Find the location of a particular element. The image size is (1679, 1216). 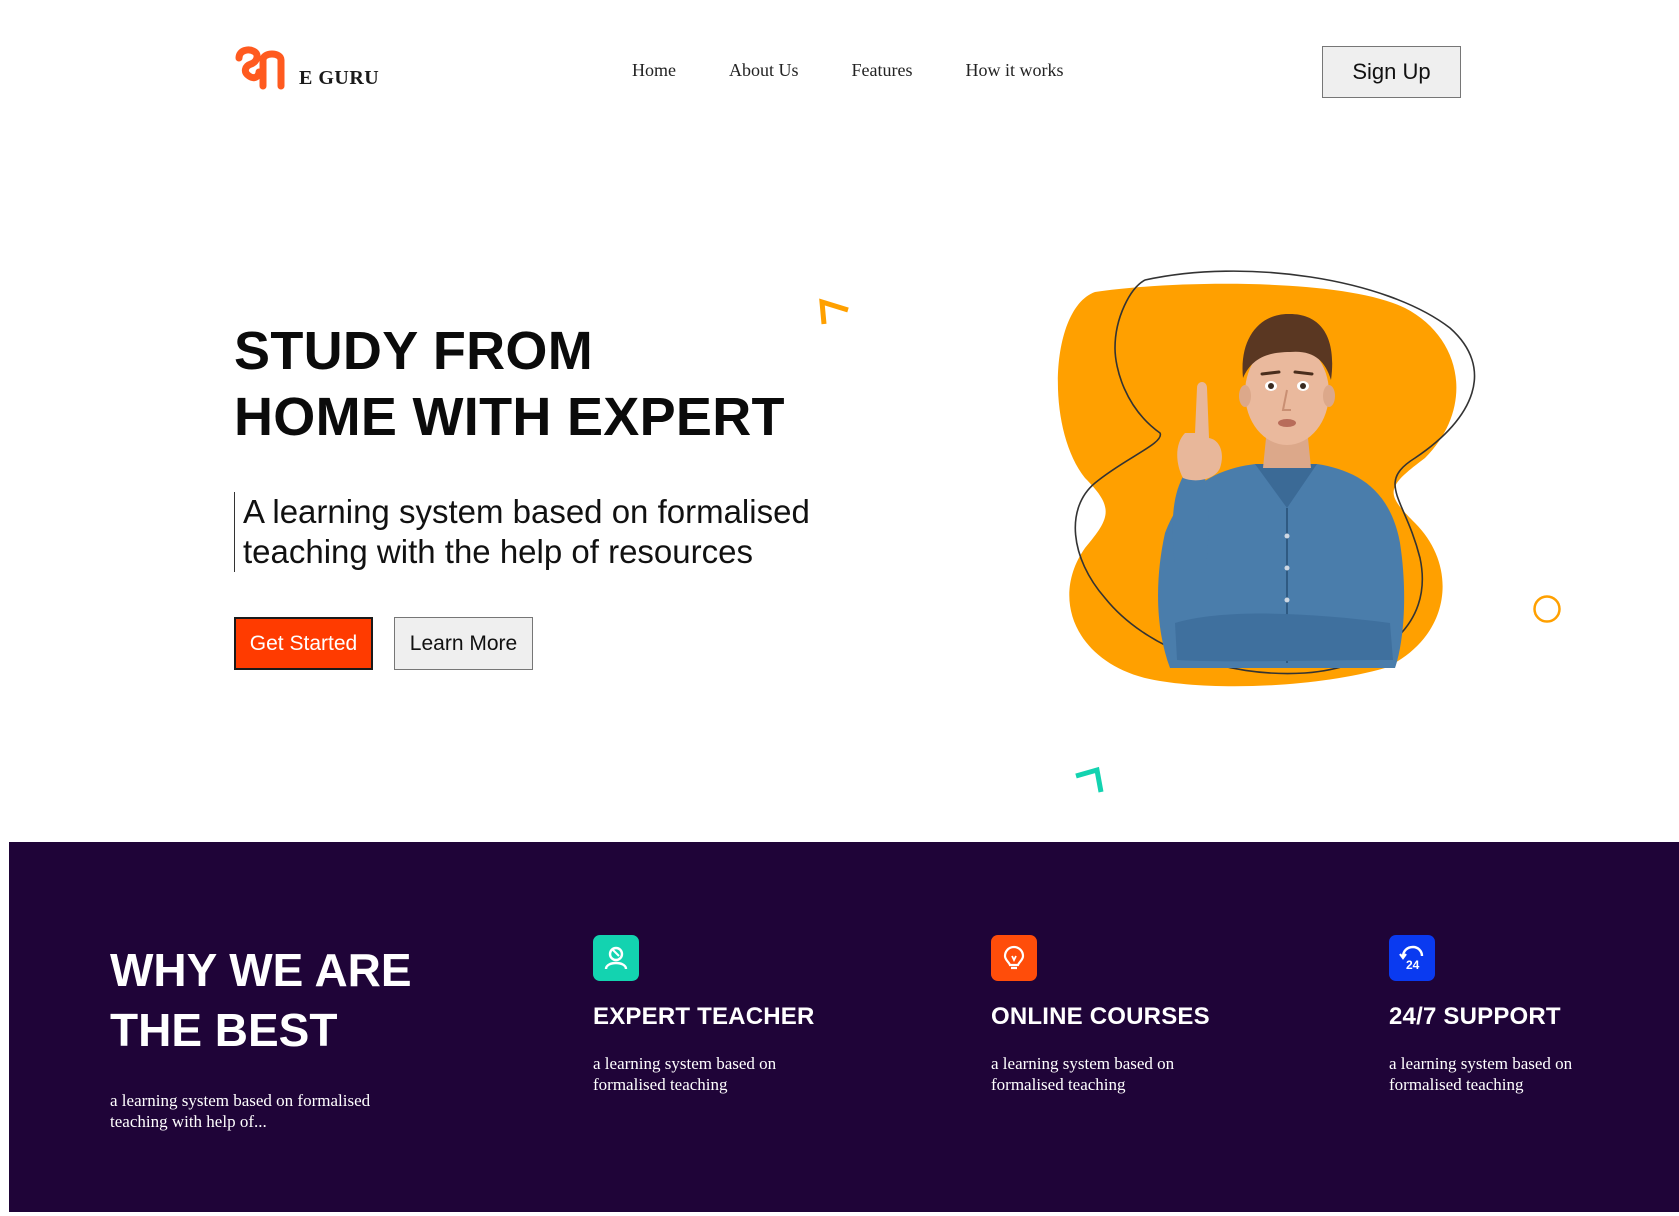

main-nav: Home About Us Features How it works is located at coordinates (874, 70).